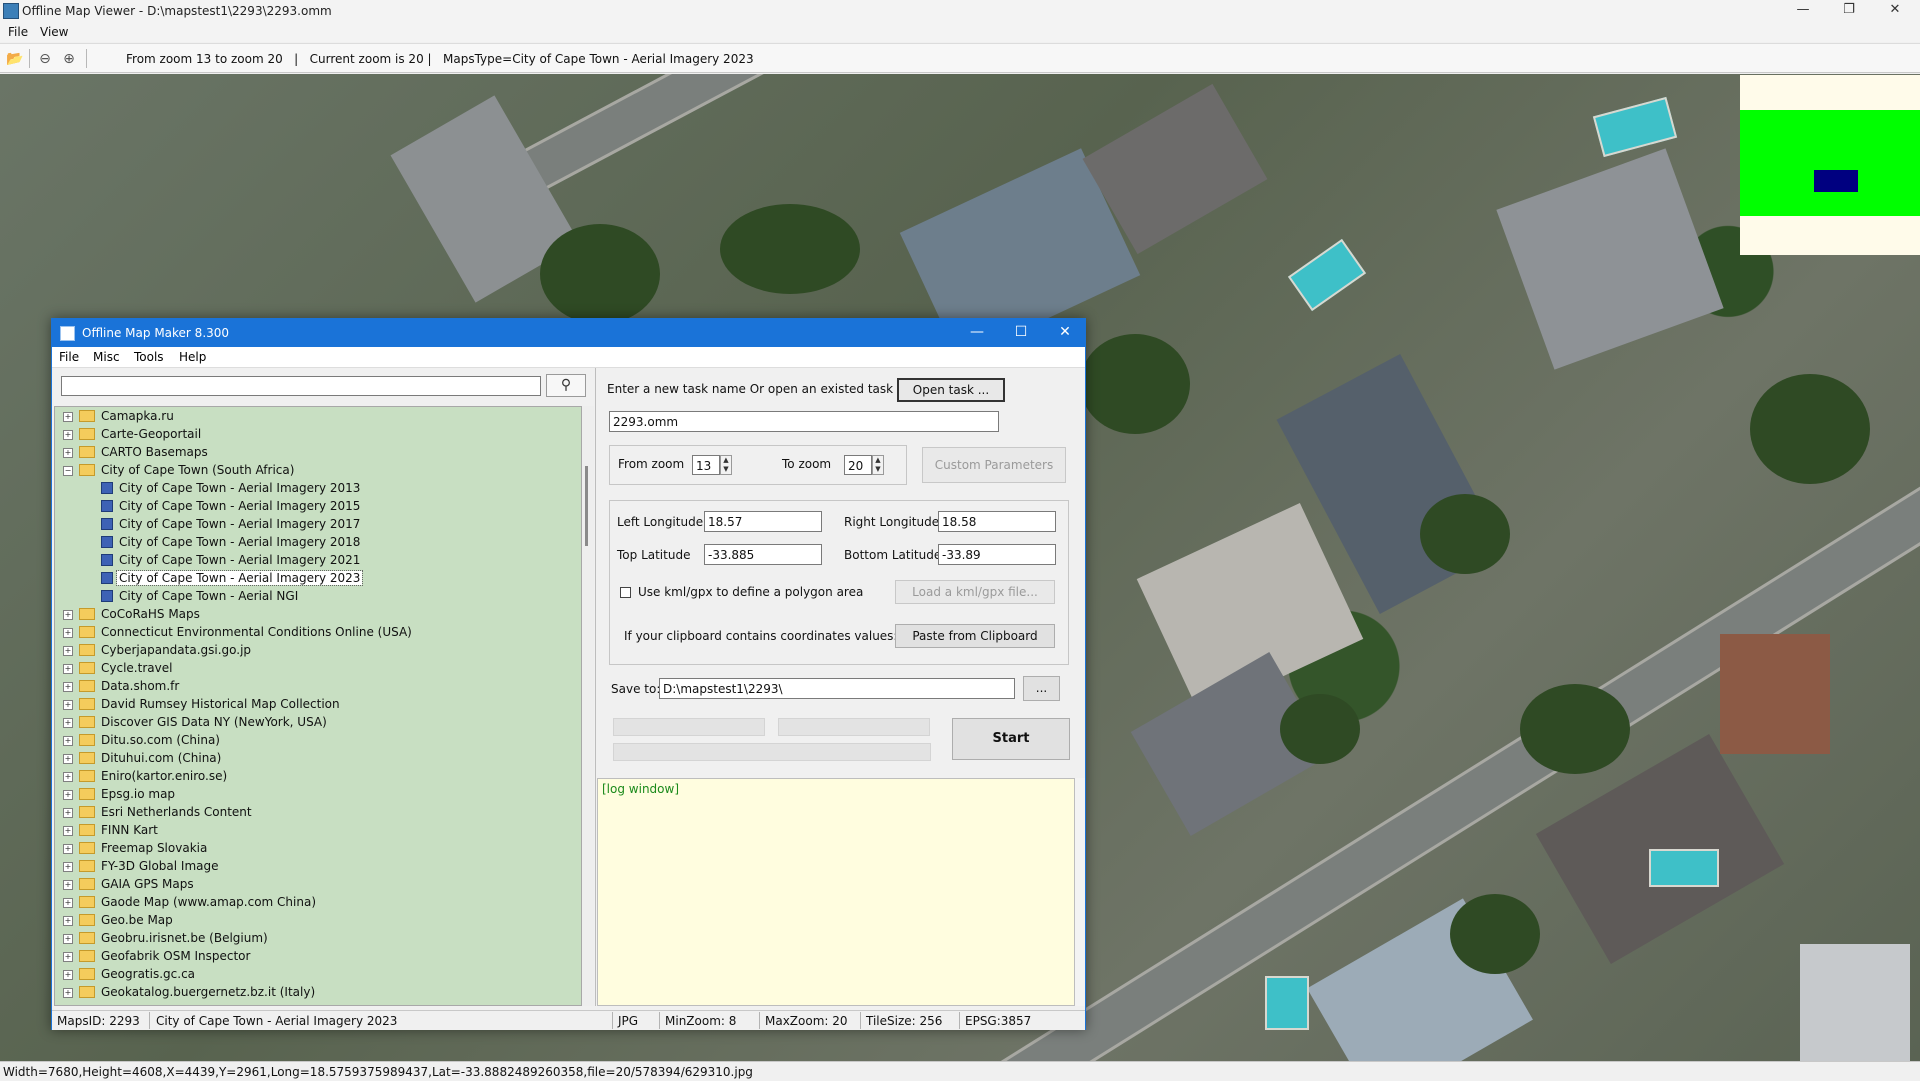 The height and width of the screenshot is (1081, 1920). I want to click on log-scrollbar, so click(1080, 892).